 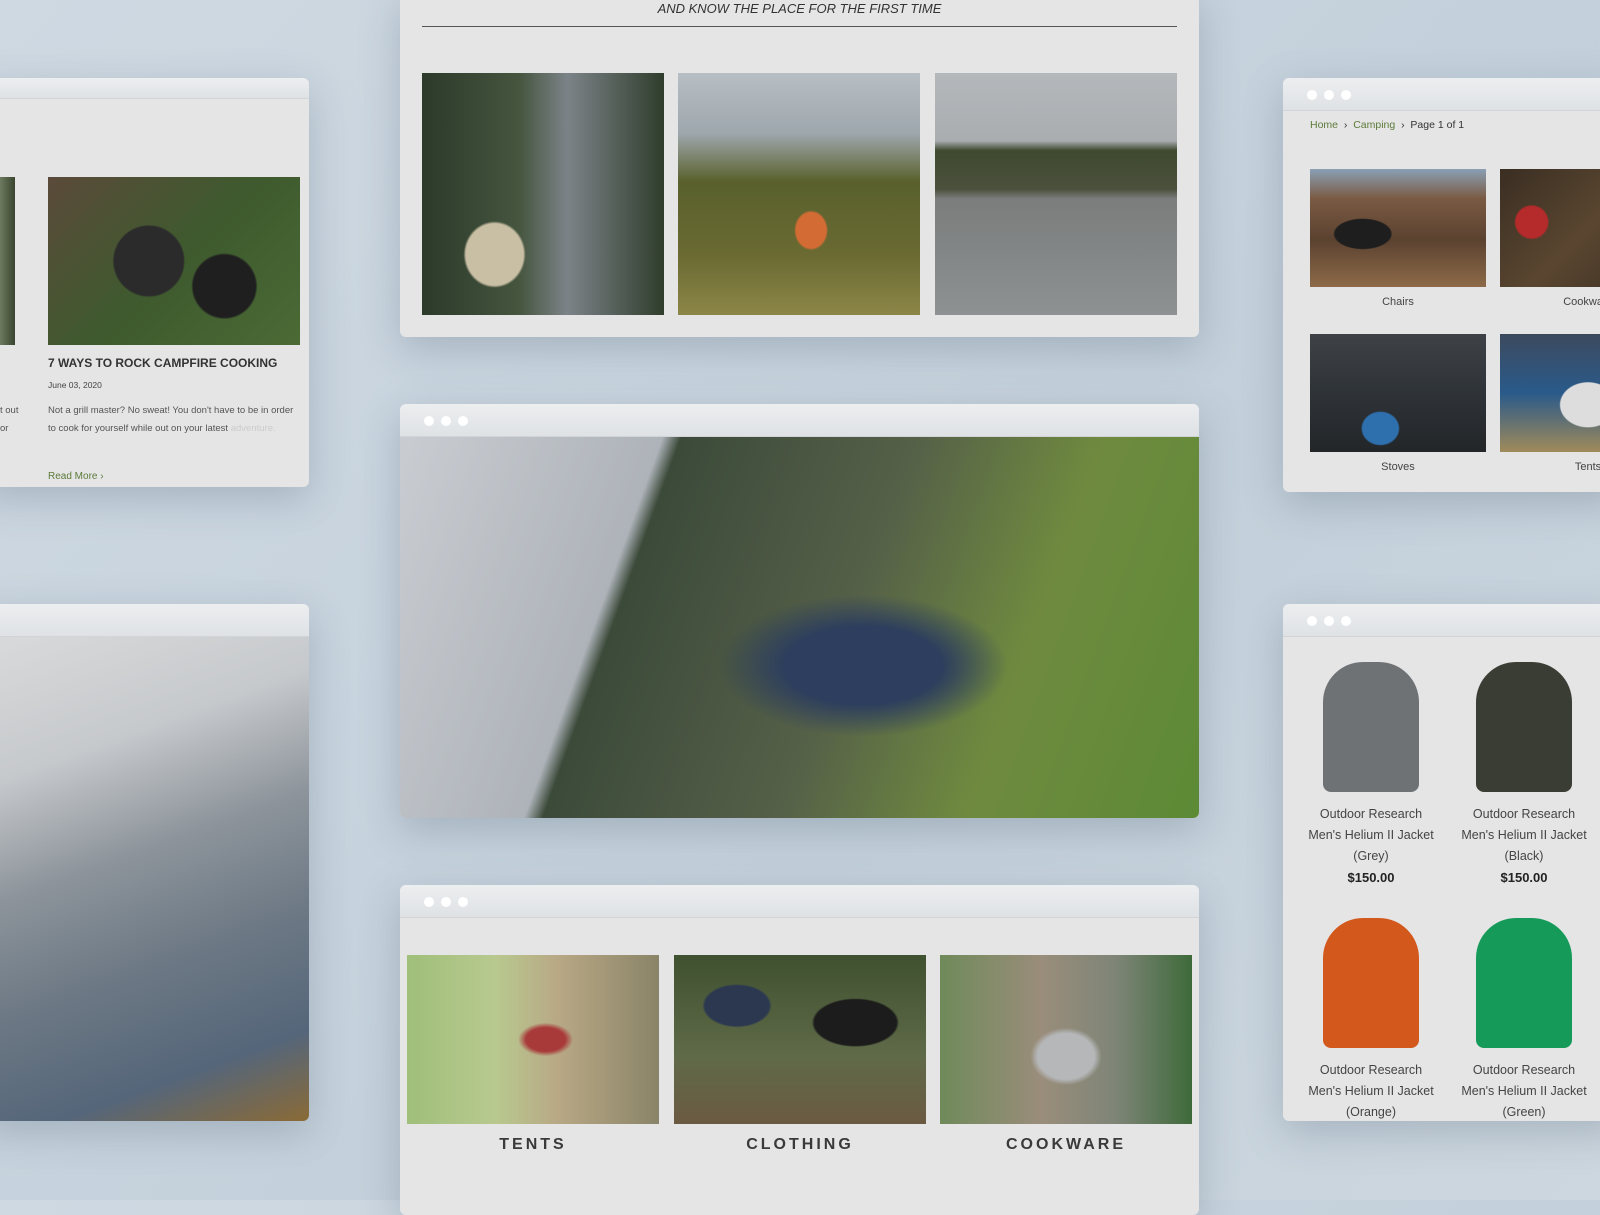 What do you see at coordinates (1550, 228) in the screenshot?
I see `shop-image-cookware` at bounding box center [1550, 228].